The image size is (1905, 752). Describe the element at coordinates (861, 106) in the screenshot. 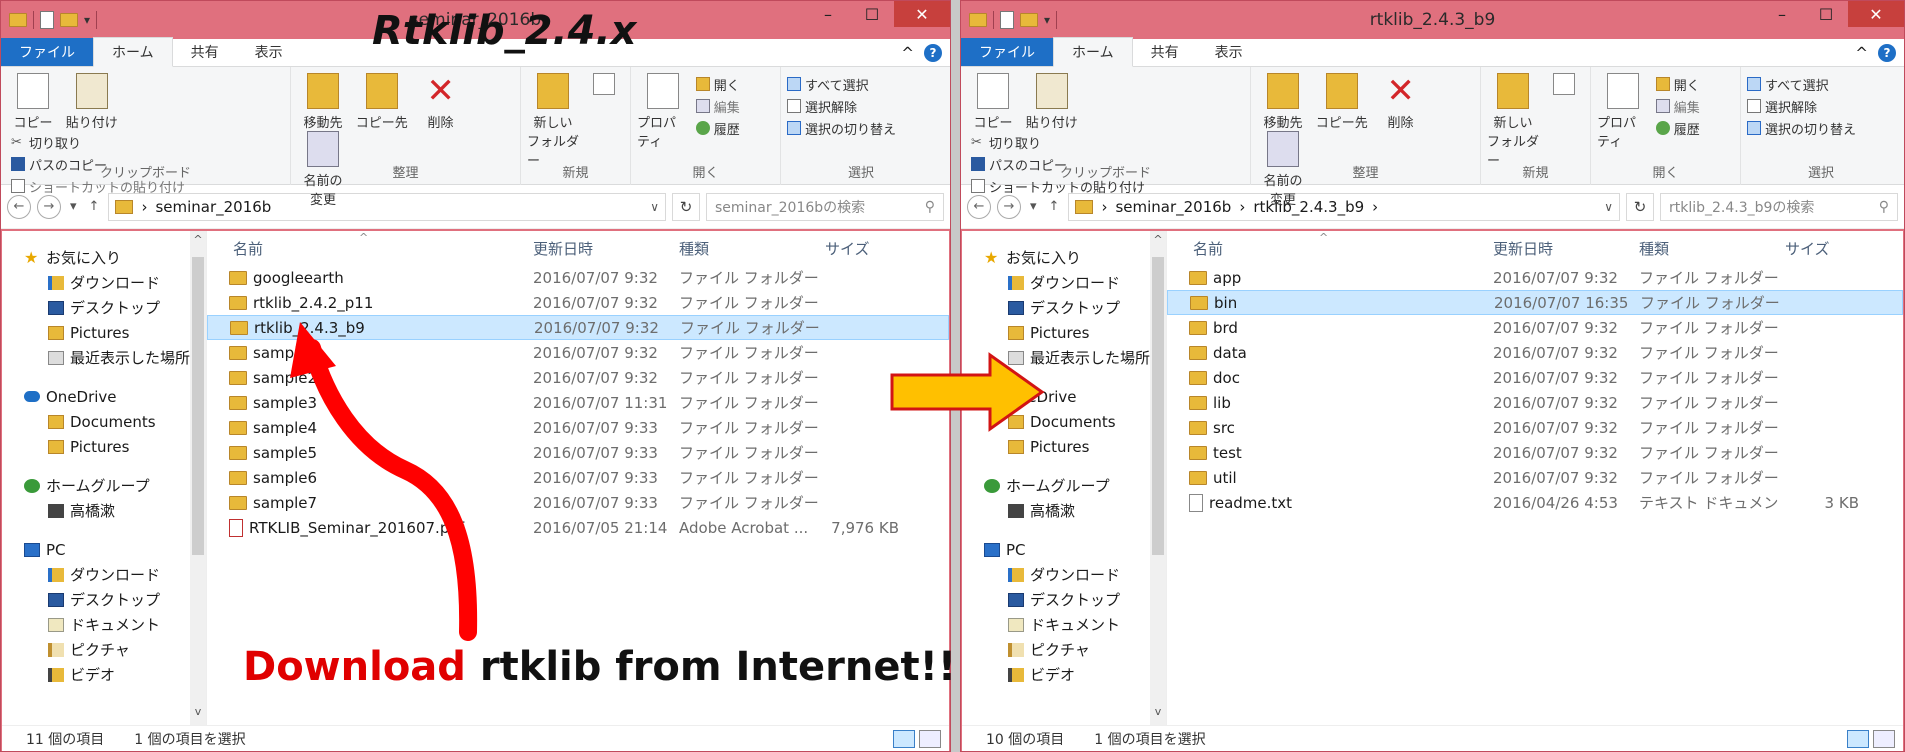

I see `select-none-button: 選択解除` at that location.